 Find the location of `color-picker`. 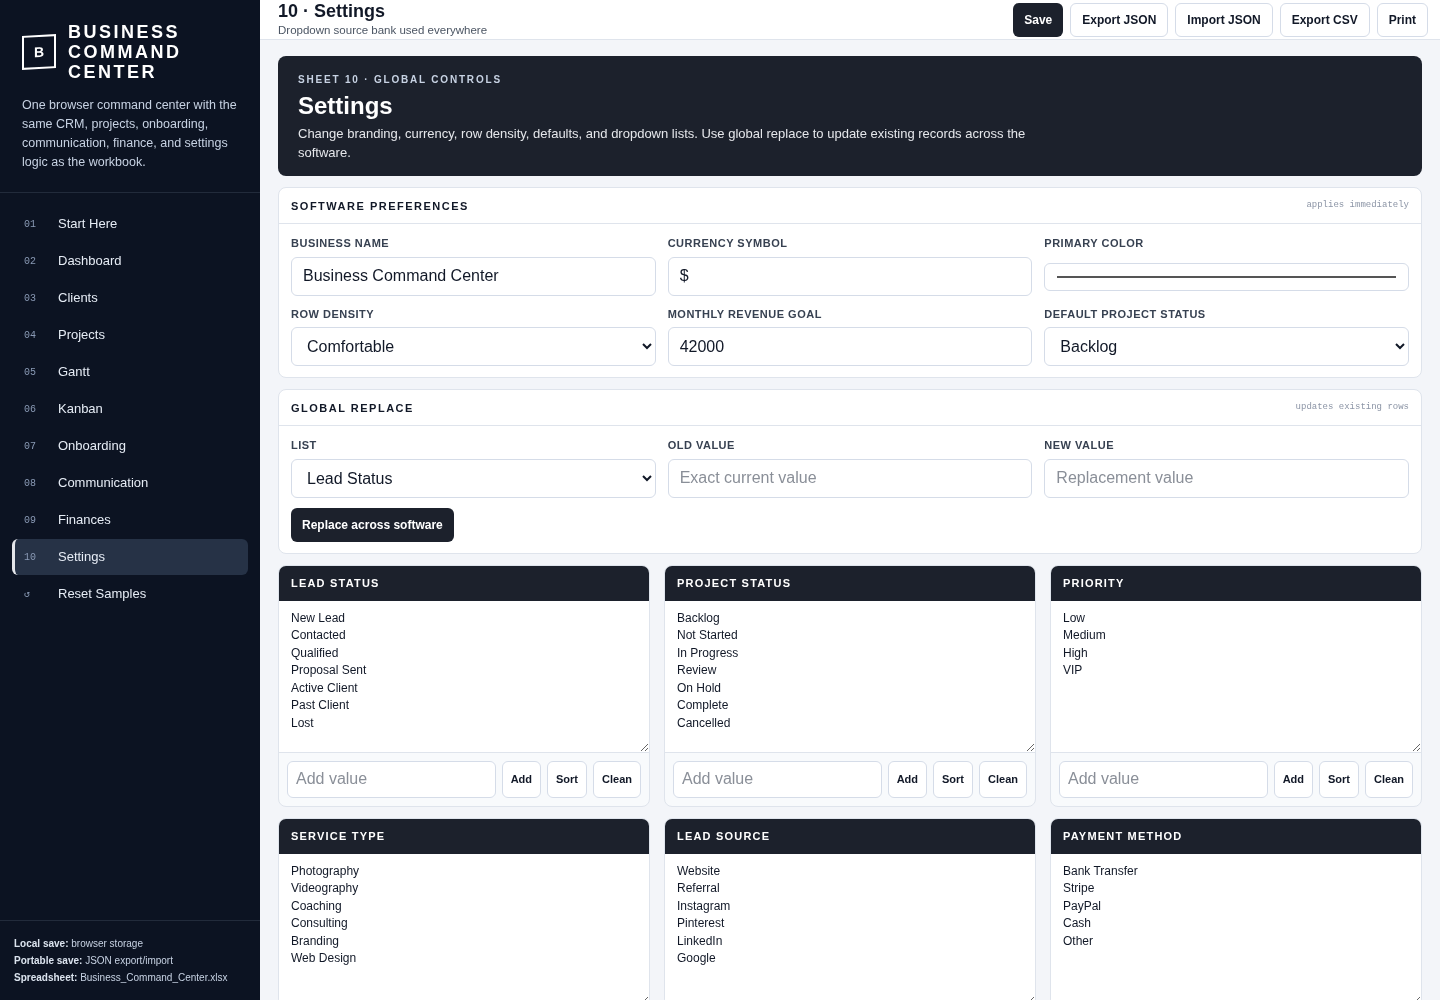

color-picker is located at coordinates (1226, 276).